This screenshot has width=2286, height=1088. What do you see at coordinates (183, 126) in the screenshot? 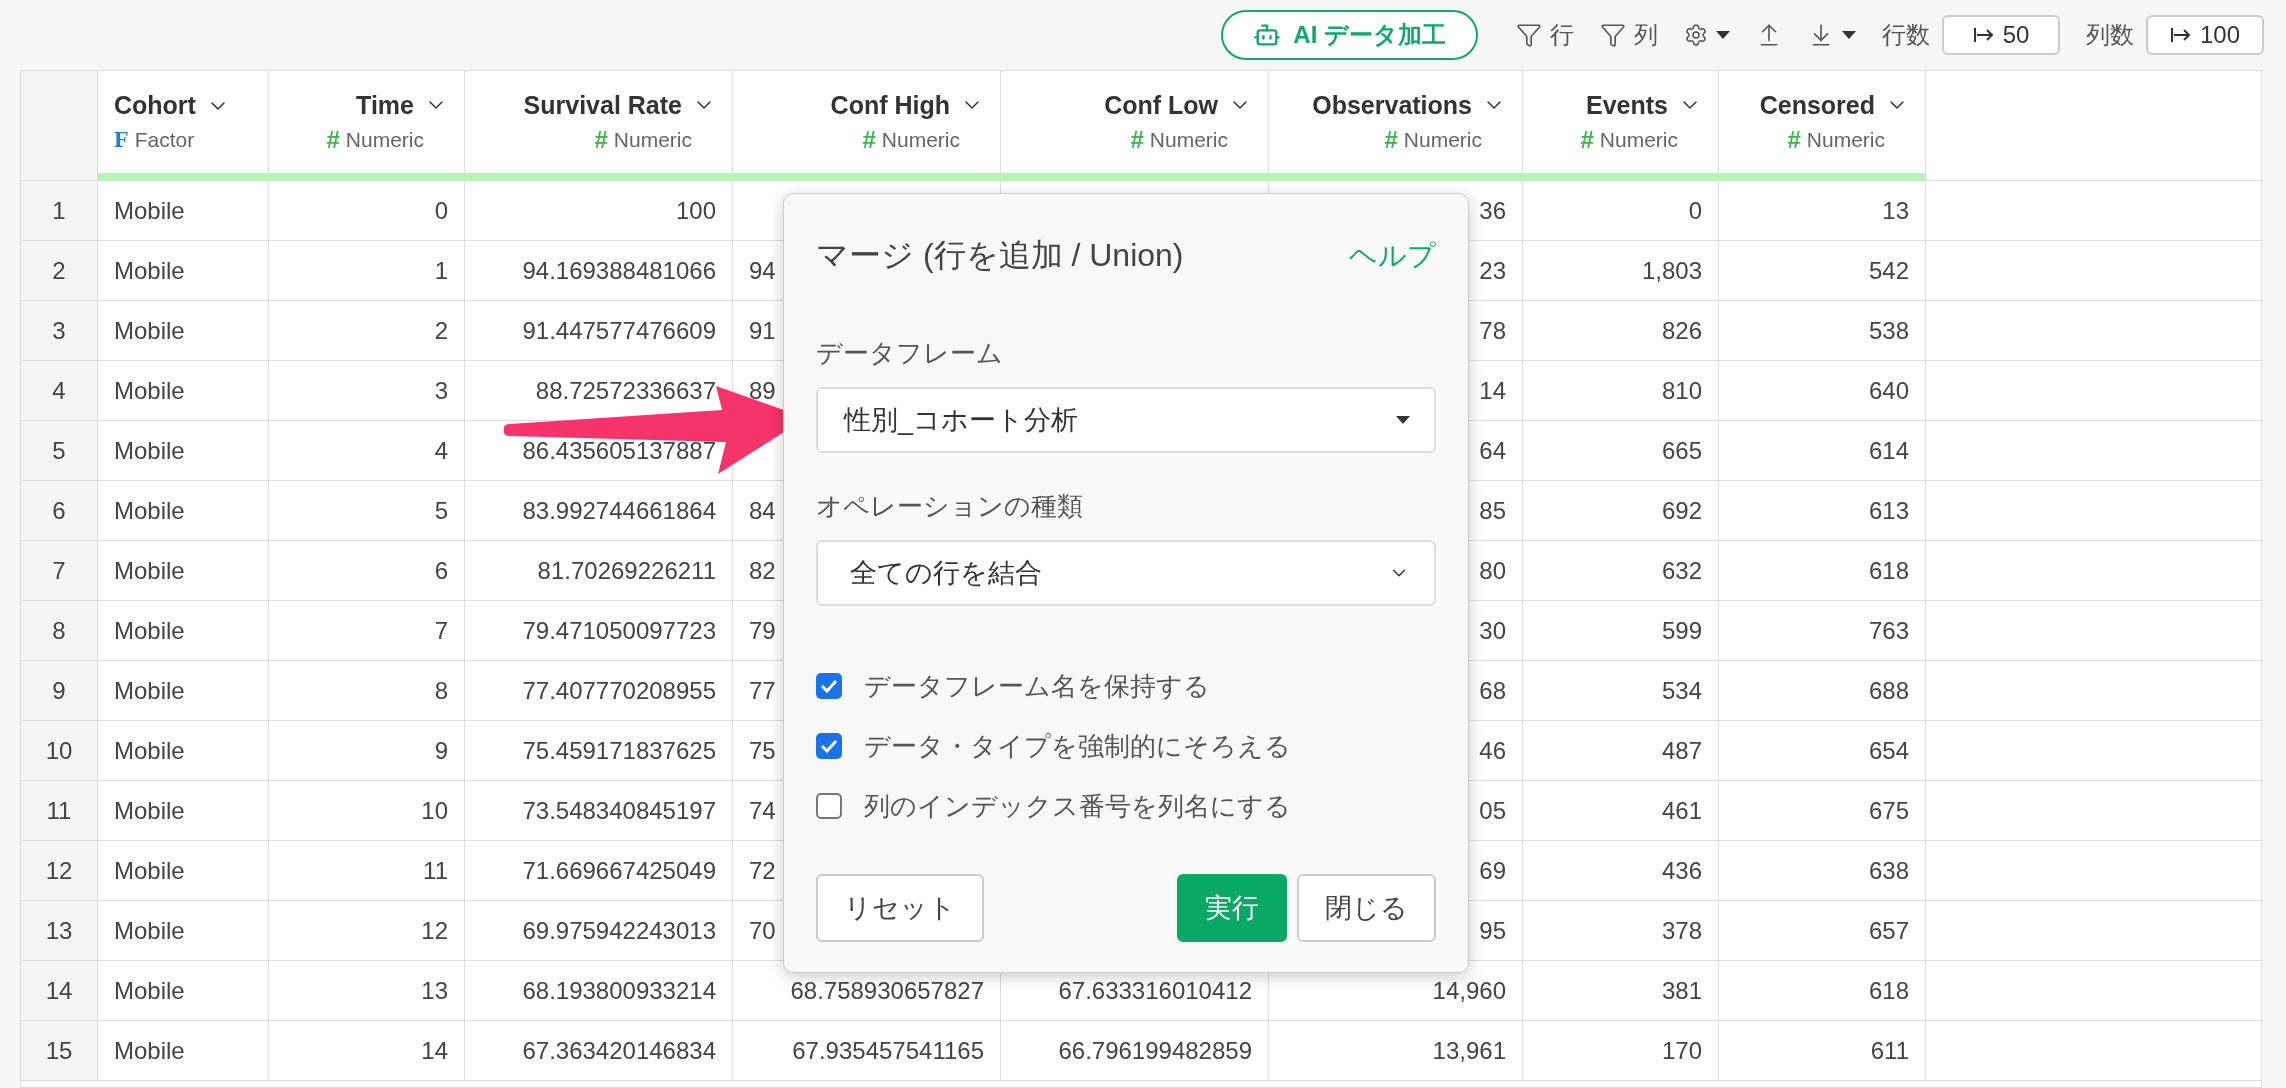
I see `column-header: Cohort F Factor` at bounding box center [183, 126].